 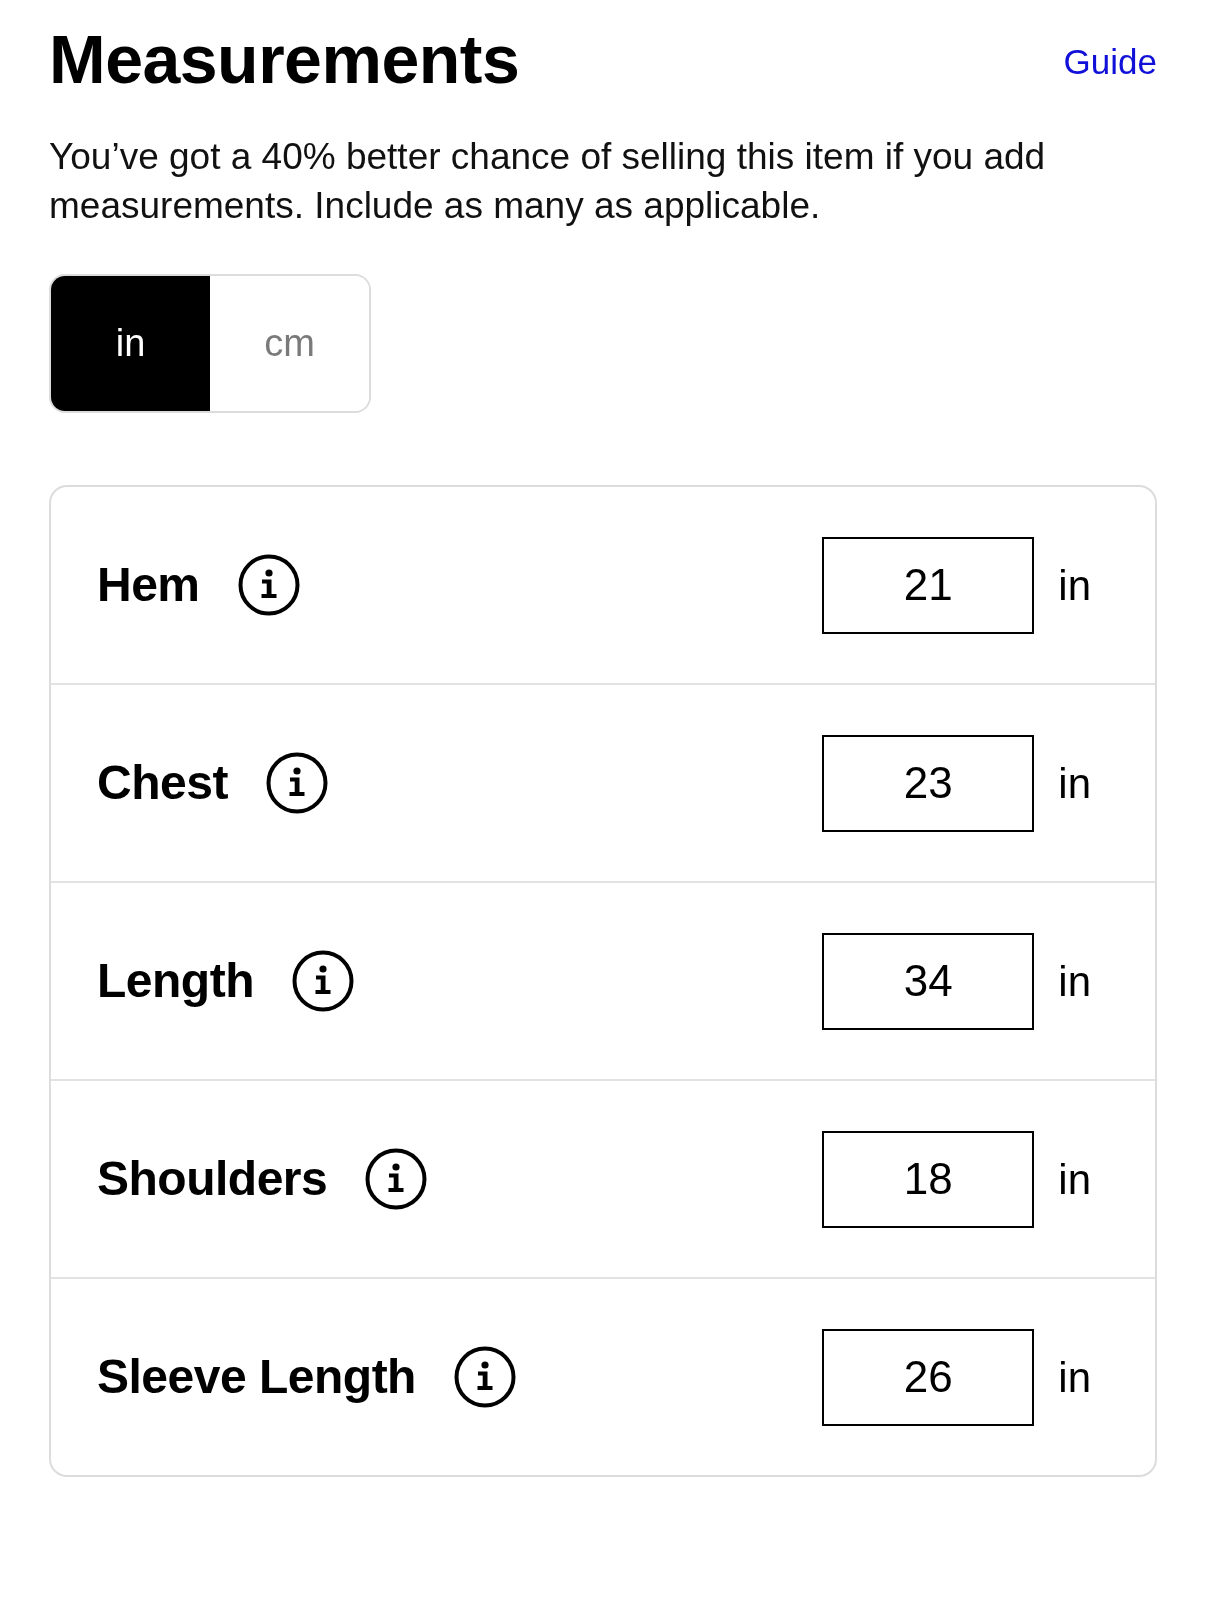 What do you see at coordinates (284, 59) in the screenshot?
I see `page-title: Measurements` at bounding box center [284, 59].